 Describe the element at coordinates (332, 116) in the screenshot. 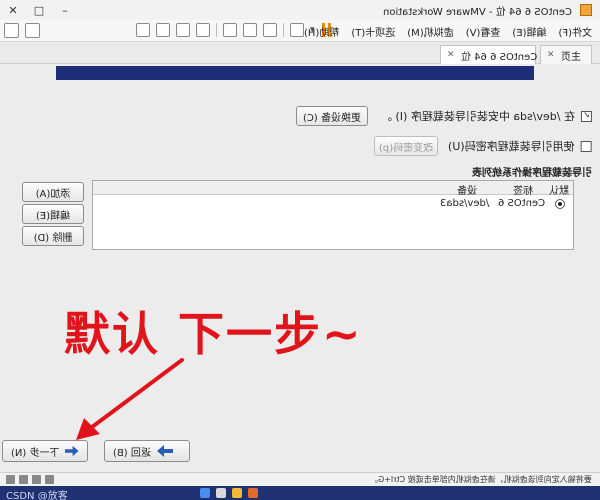

I see `change-device-button: 更换设备 (C)` at that location.